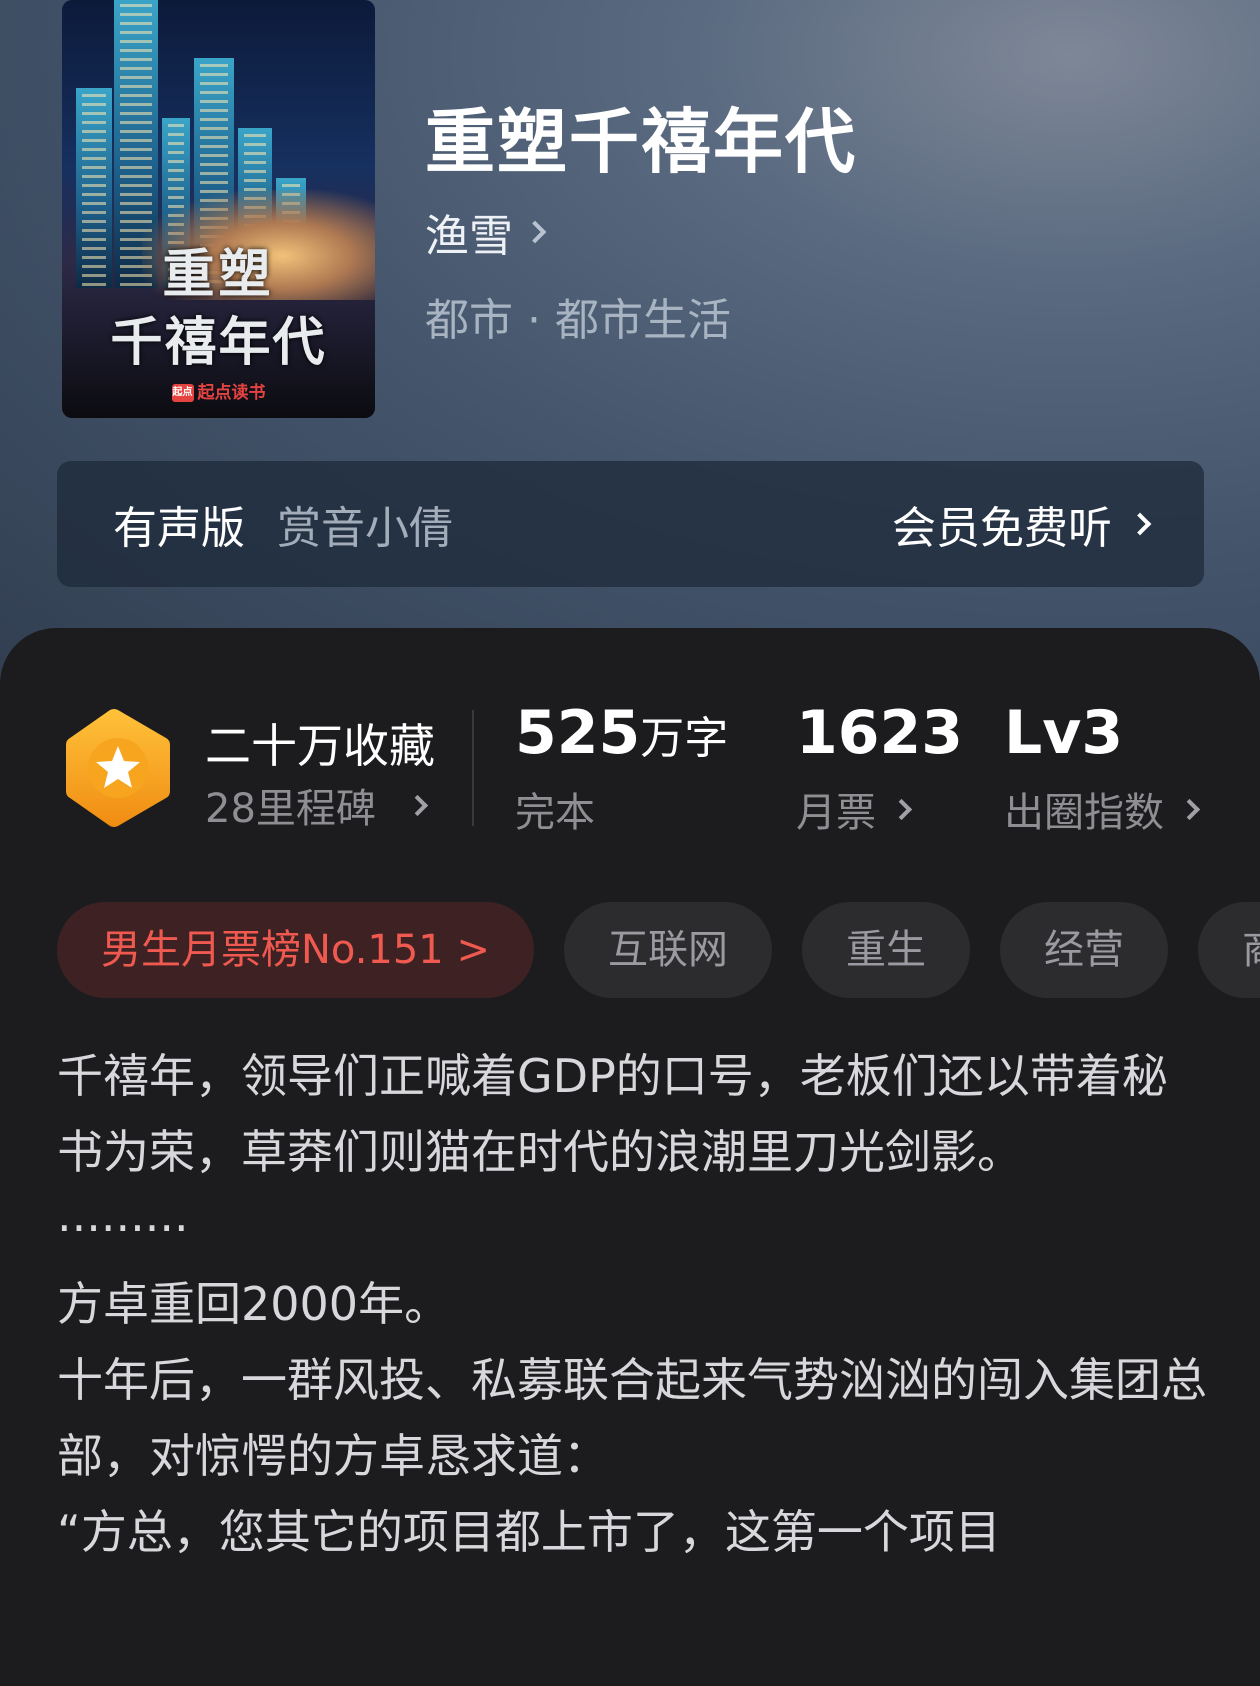  What do you see at coordinates (118, 768) in the screenshot?
I see `hexagon-star-icon` at bounding box center [118, 768].